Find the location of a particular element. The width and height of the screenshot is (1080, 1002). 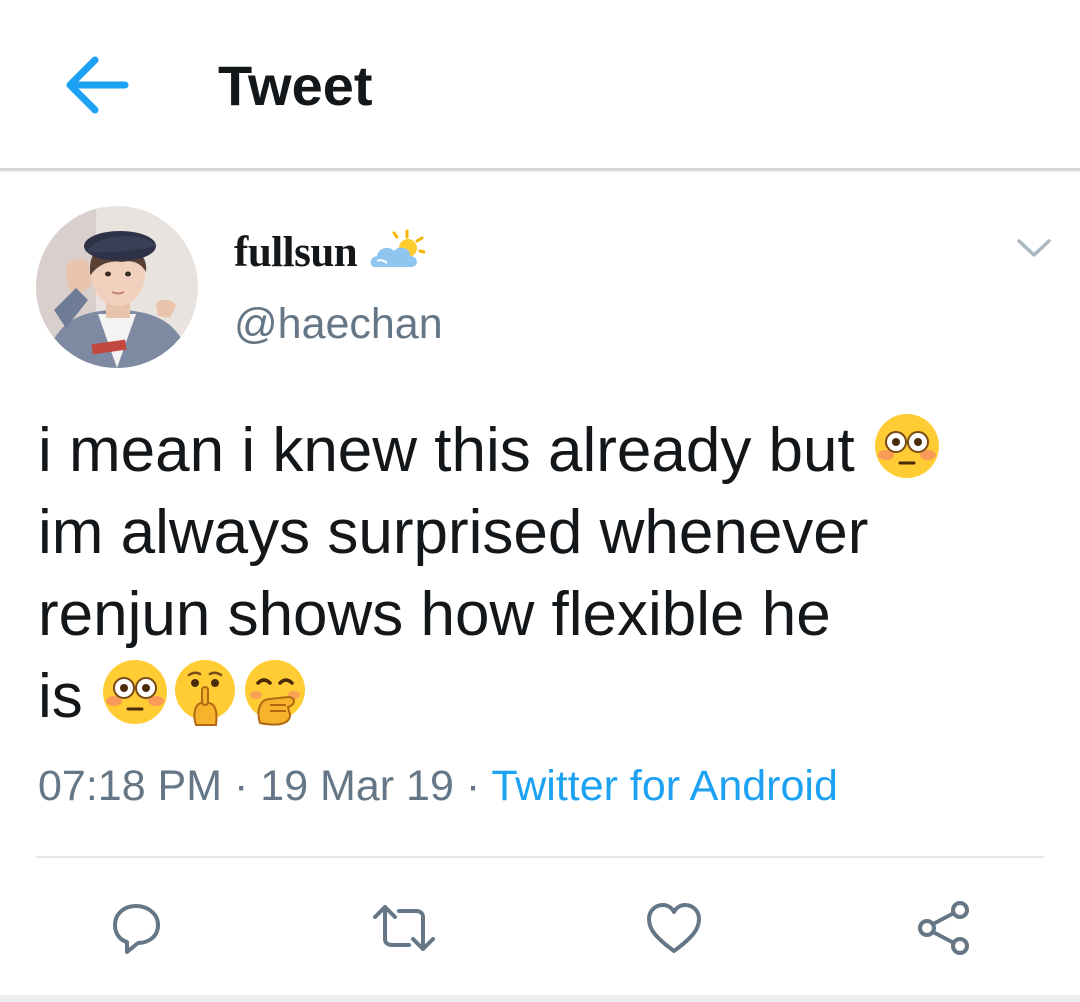

author-name-row: fullsun is located at coordinates (330, 252).